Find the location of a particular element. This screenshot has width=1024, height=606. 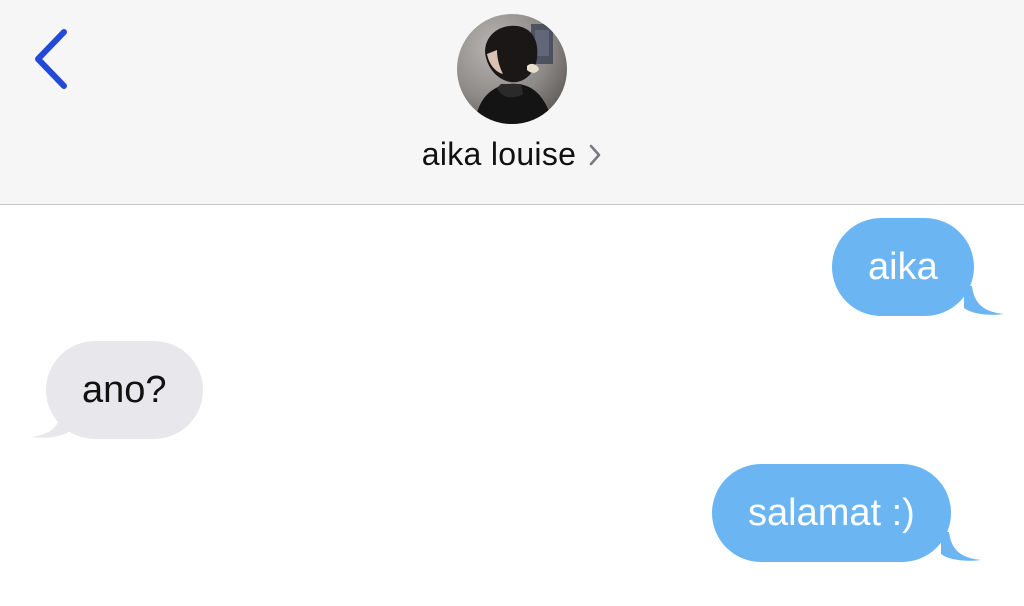

message-received-ano: ano? is located at coordinates (116, 390).